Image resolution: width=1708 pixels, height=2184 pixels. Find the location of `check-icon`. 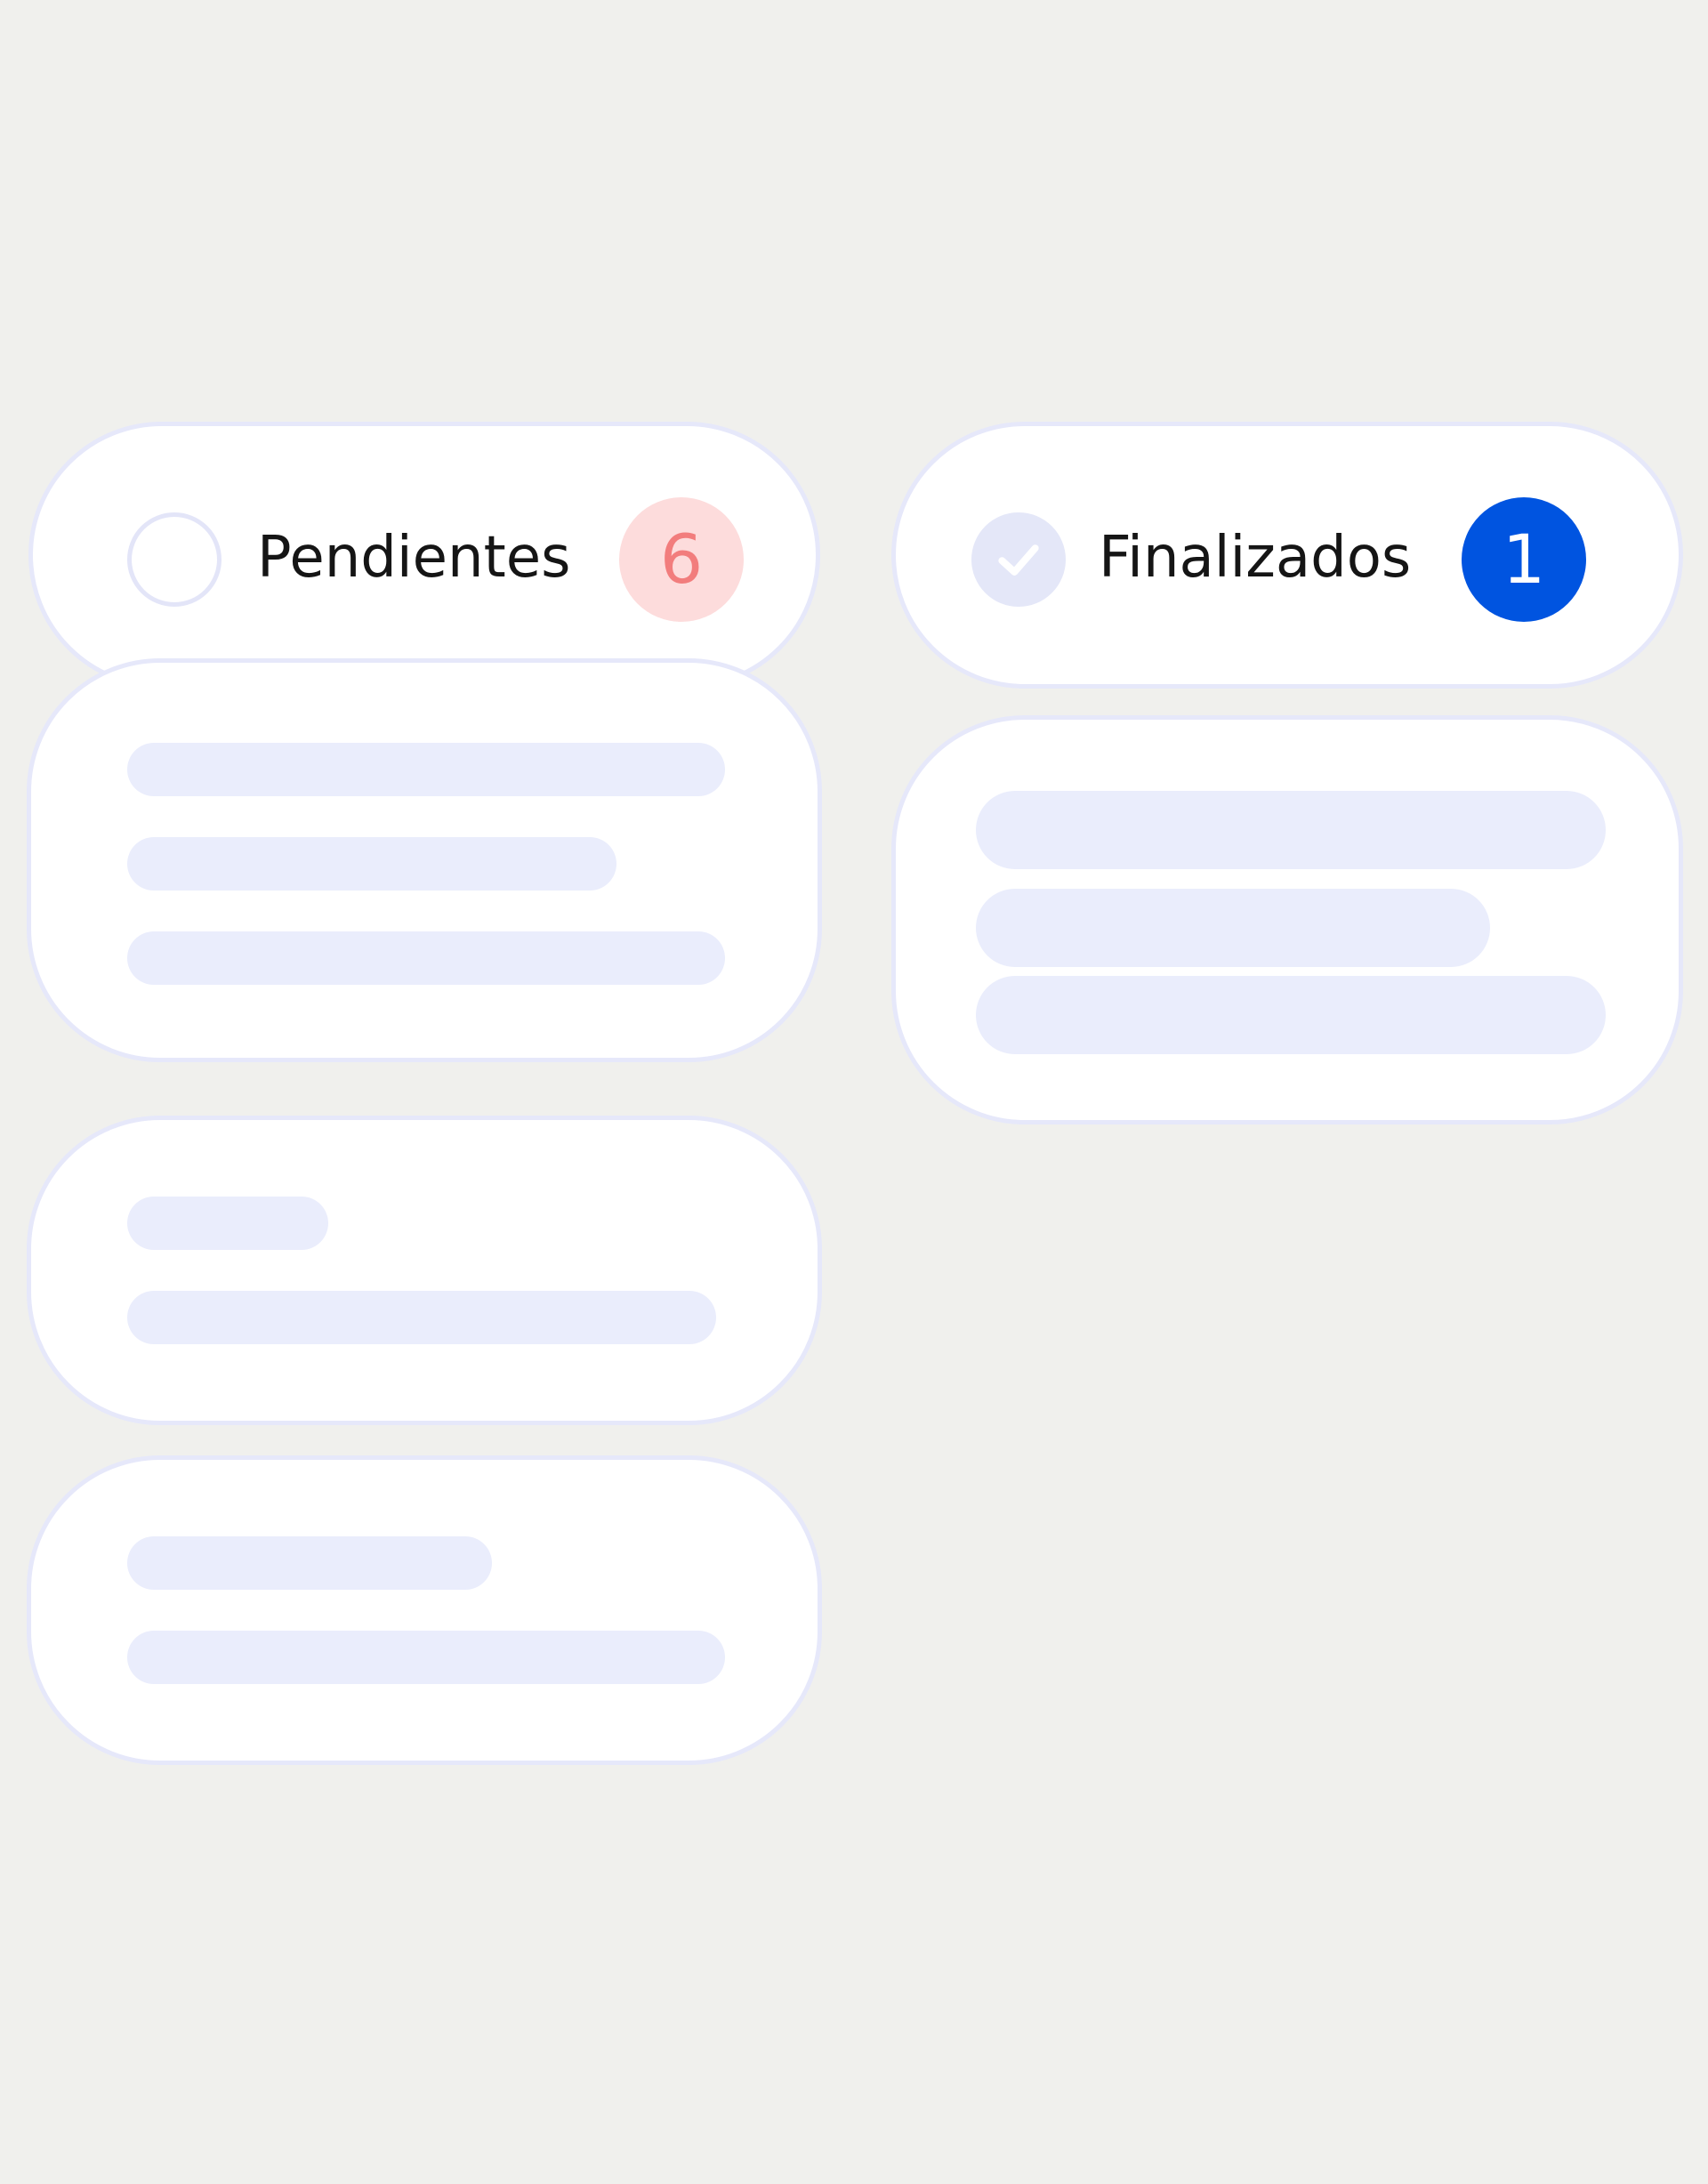

check-icon is located at coordinates (1018, 560).